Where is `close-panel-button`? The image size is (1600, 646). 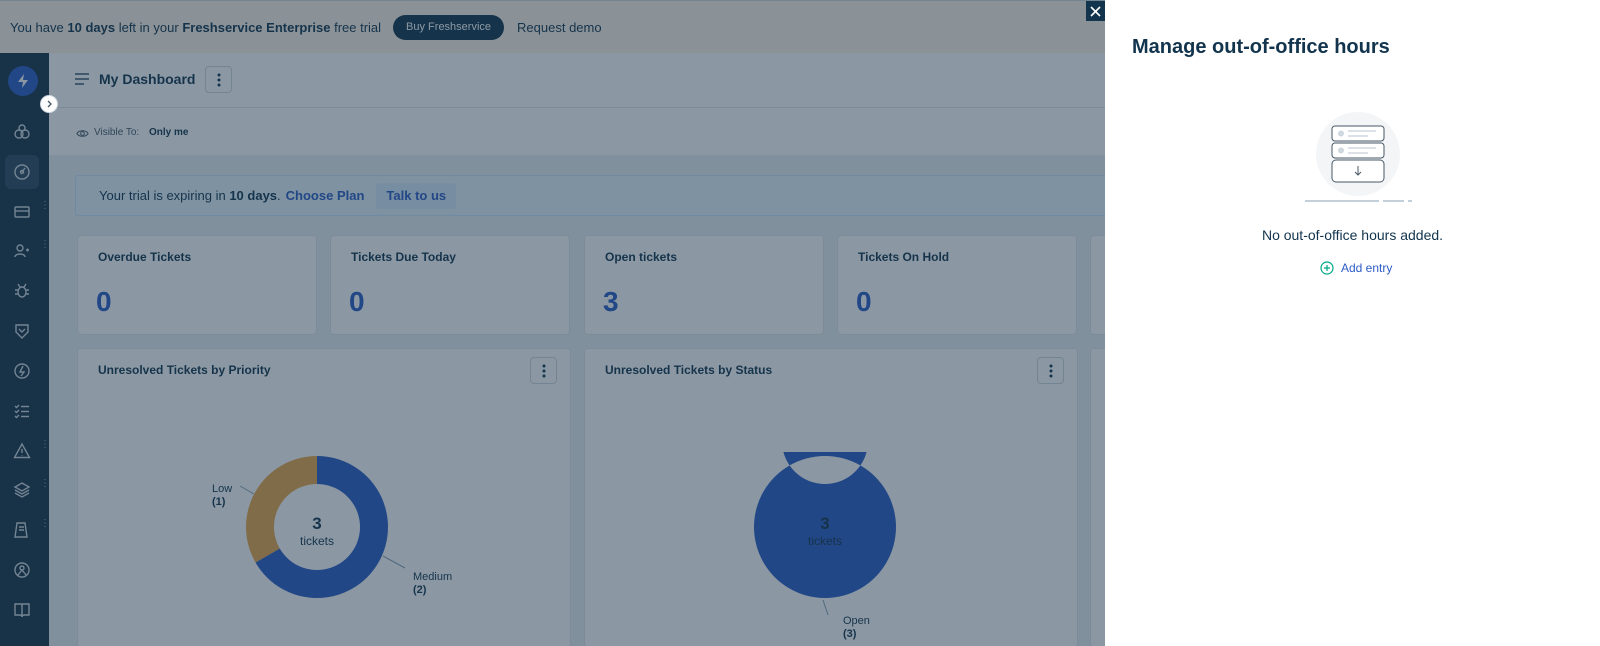
close-panel-button is located at coordinates (1095, 11).